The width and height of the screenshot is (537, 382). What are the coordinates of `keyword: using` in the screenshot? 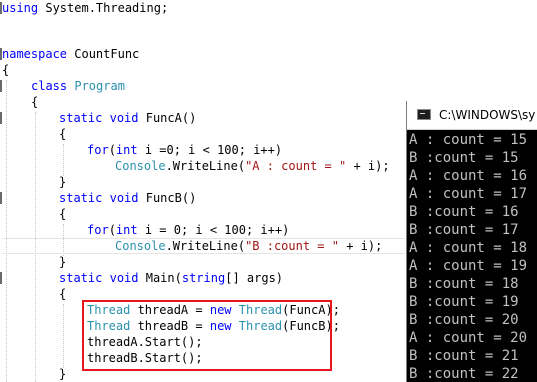 It's located at (20, 8).